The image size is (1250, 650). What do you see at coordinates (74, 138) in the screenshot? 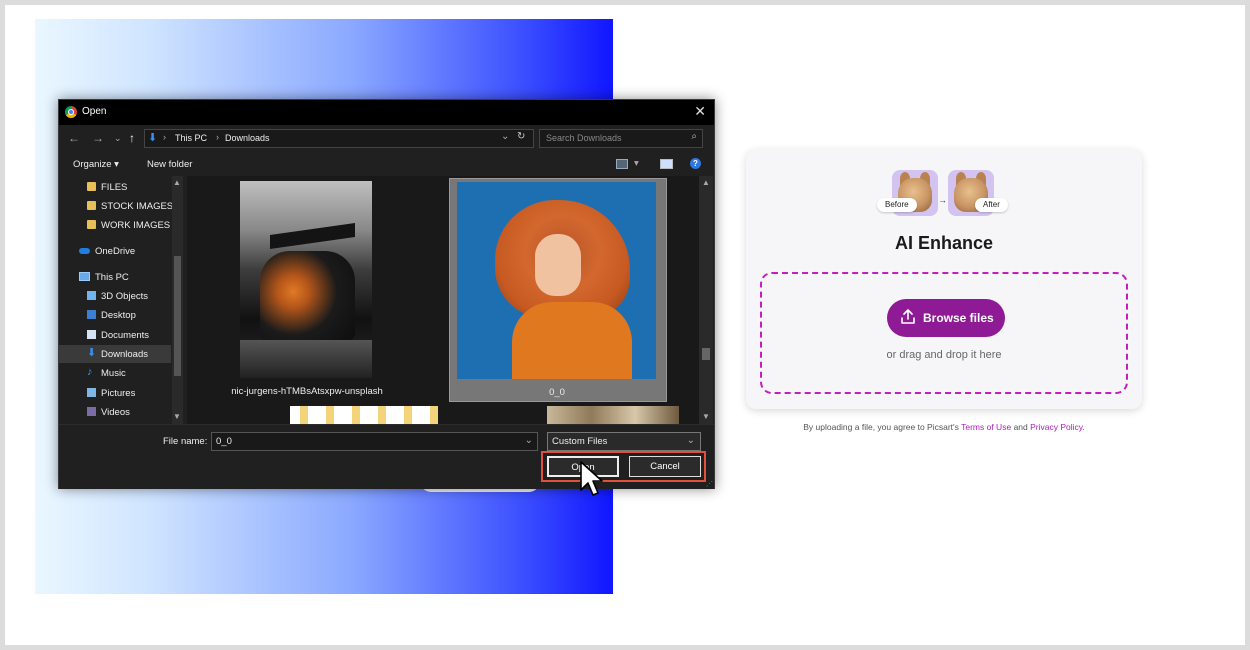
I see `back-arrow-icon: ←` at bounding box center [74, 138].